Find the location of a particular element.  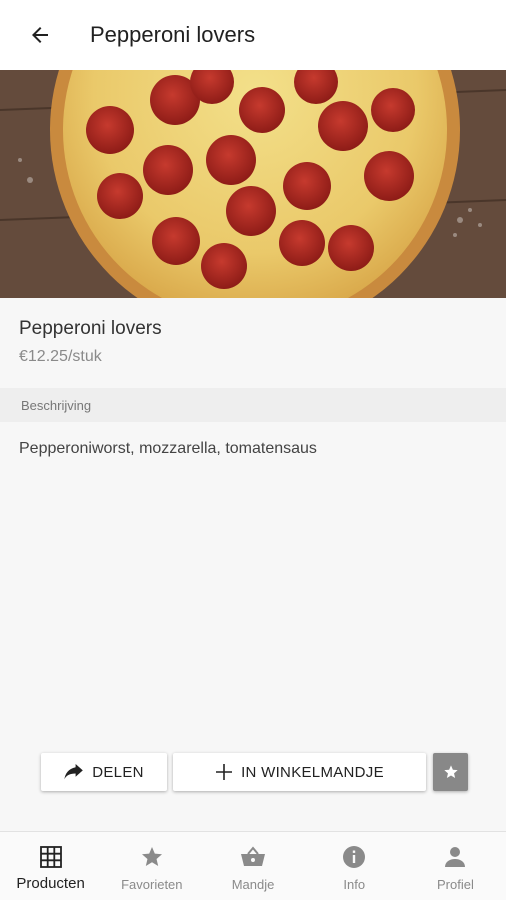

nav-item-favorieten: Favorieten is located at coordinates (151, 866).